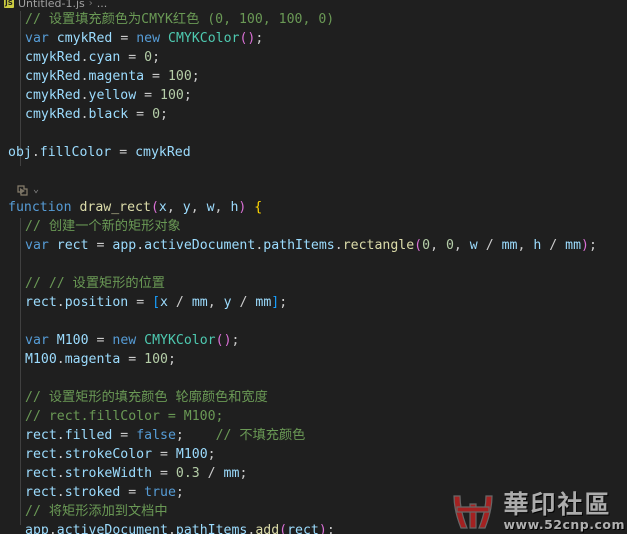 The image size is (627, 534). I want to click on code-token: var, so click(37, 38).